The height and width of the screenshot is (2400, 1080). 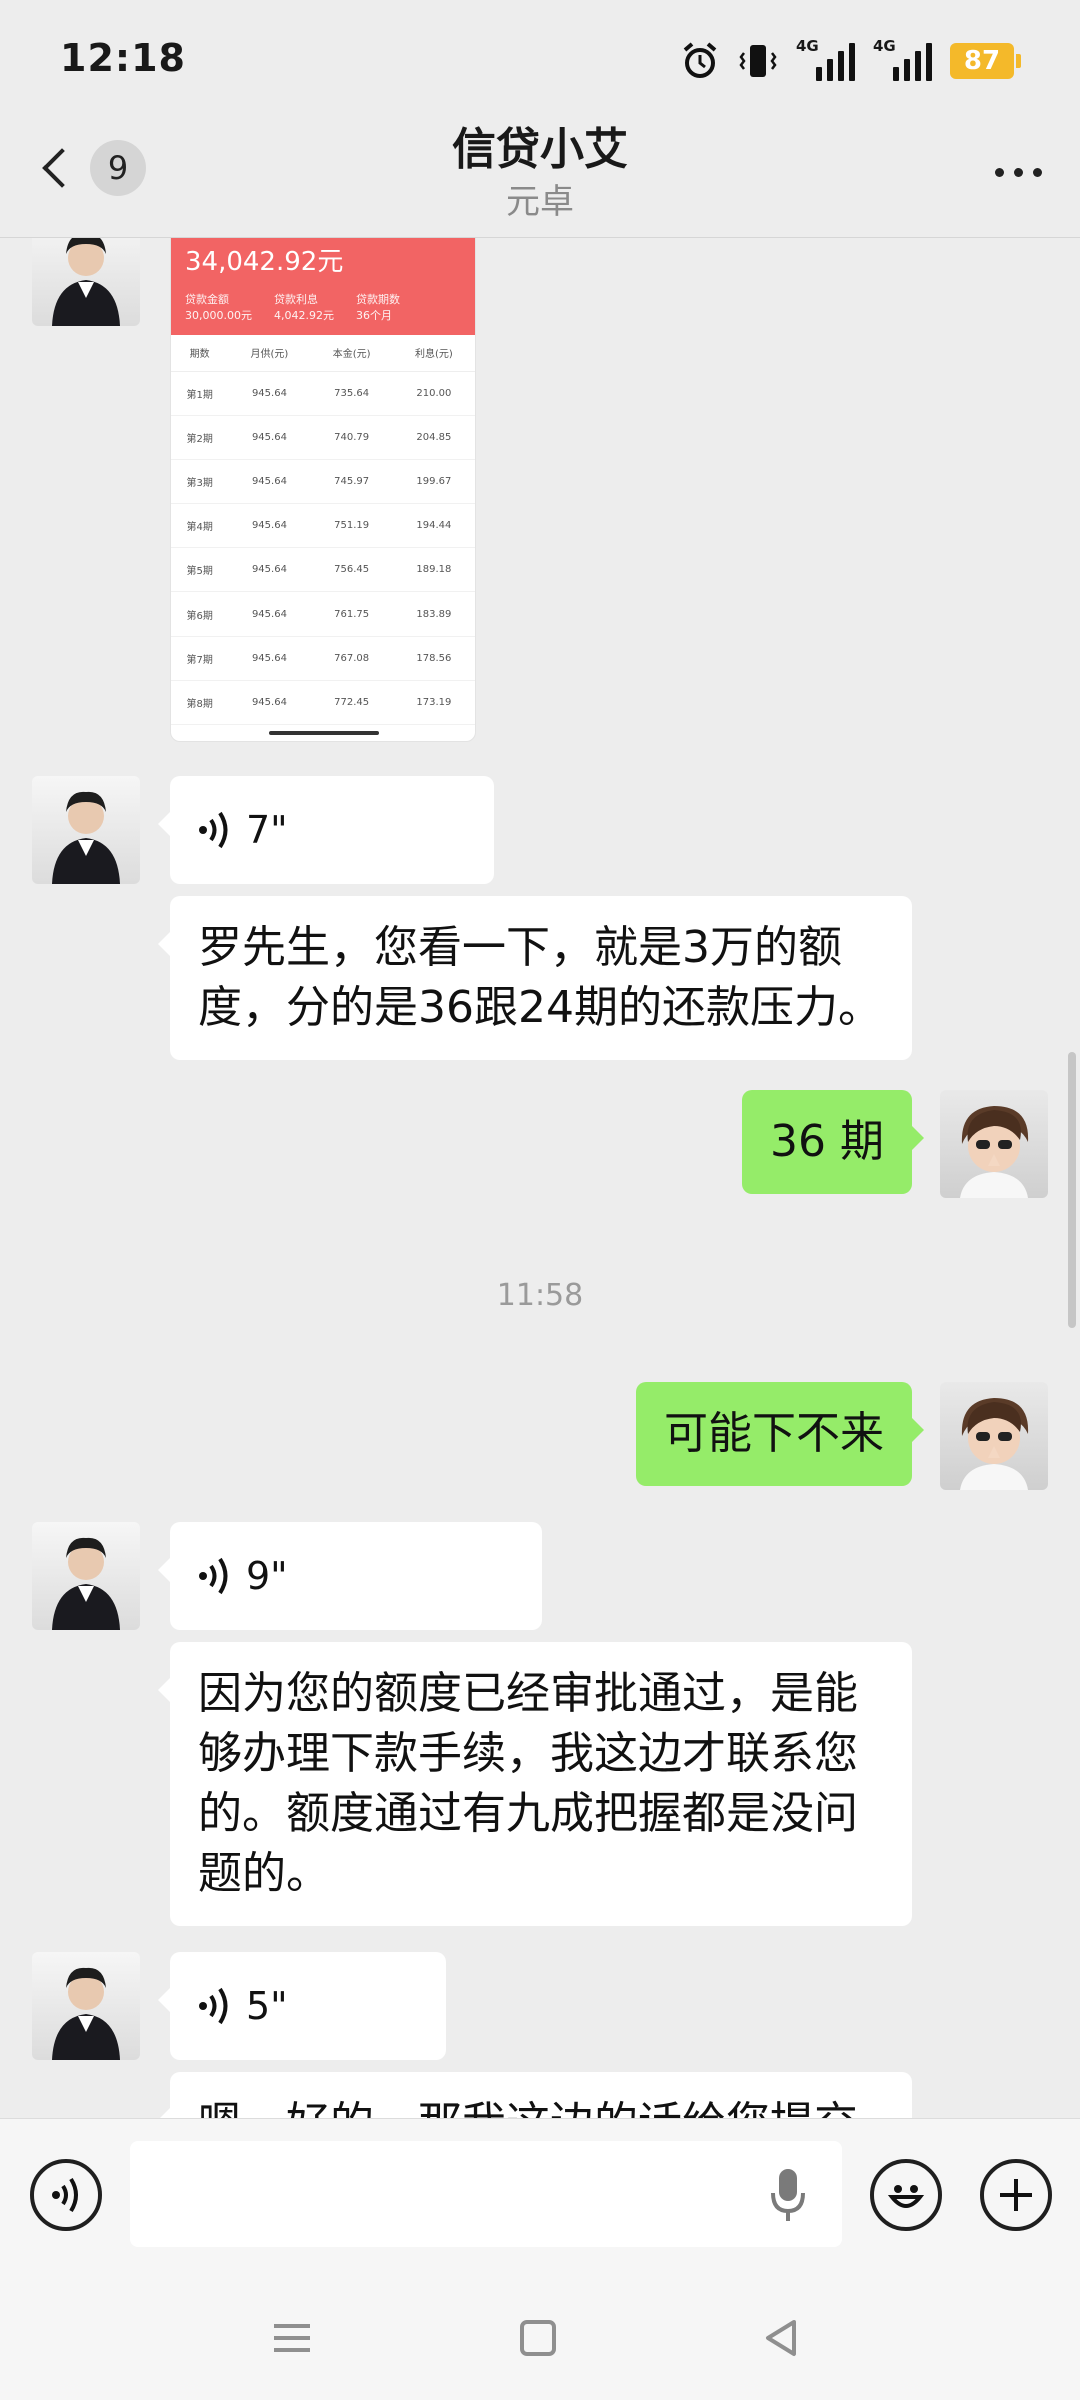 I want to click on table-row: 第4期 945.64 751.19 194.44, so click(x=323, y=526).